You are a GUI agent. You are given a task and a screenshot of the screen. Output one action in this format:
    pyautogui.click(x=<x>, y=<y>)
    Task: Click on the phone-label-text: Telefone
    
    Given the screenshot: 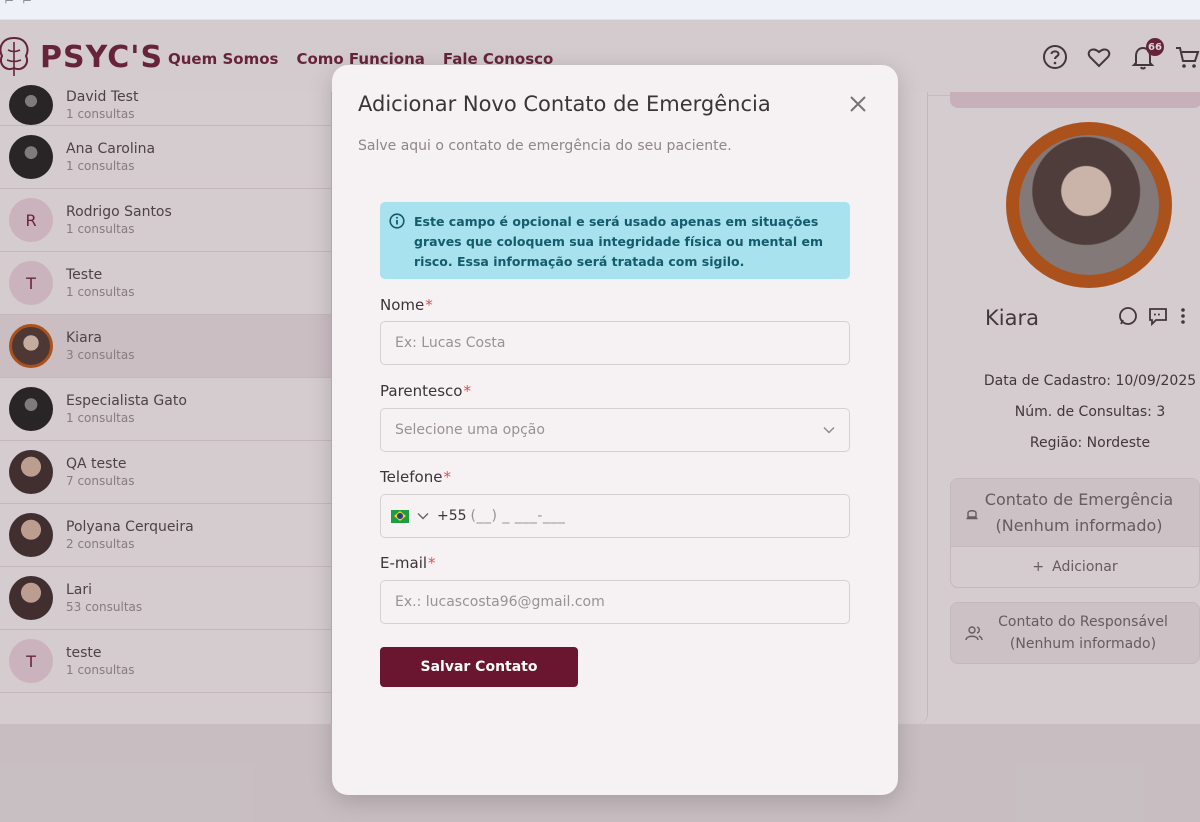 What is the action you would take?
    pyautogui.click(x=411, y=477)
    